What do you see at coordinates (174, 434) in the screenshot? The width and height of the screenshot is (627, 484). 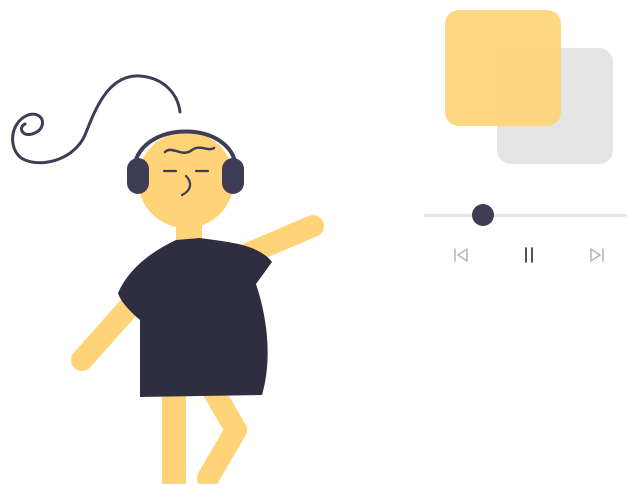 I see `left-leg` at bounding box center [174, 434].